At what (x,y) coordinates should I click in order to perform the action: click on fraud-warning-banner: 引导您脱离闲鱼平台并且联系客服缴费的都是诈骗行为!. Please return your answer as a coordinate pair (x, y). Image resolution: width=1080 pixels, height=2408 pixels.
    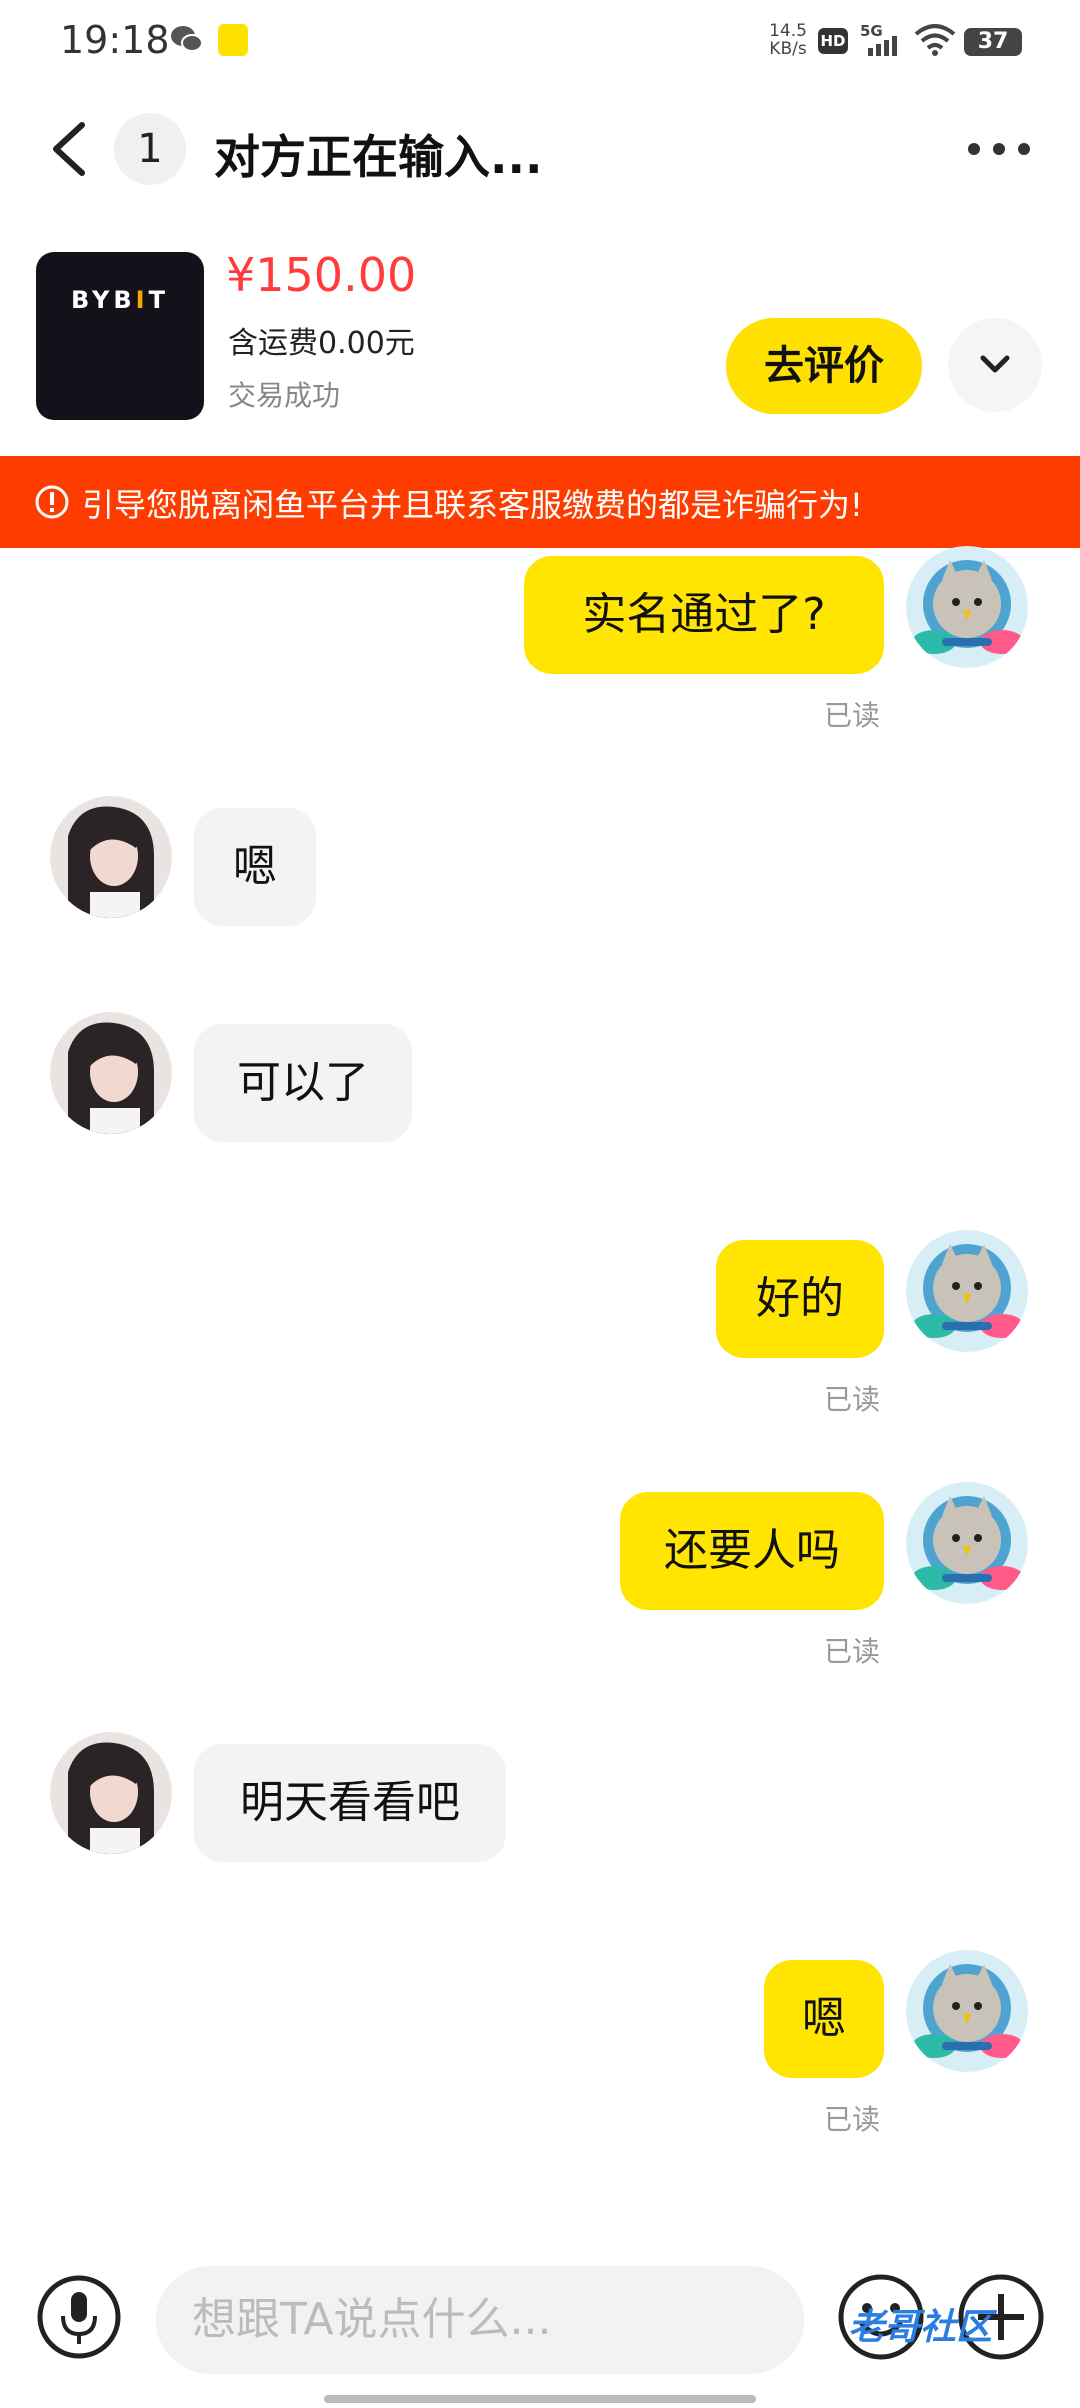
    Looking at the image, I should click on (540, 502).